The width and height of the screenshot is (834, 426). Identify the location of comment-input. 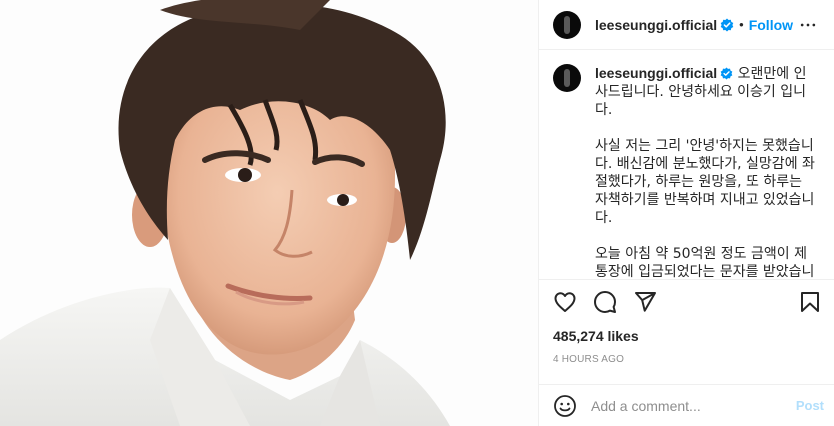
(693, 405).